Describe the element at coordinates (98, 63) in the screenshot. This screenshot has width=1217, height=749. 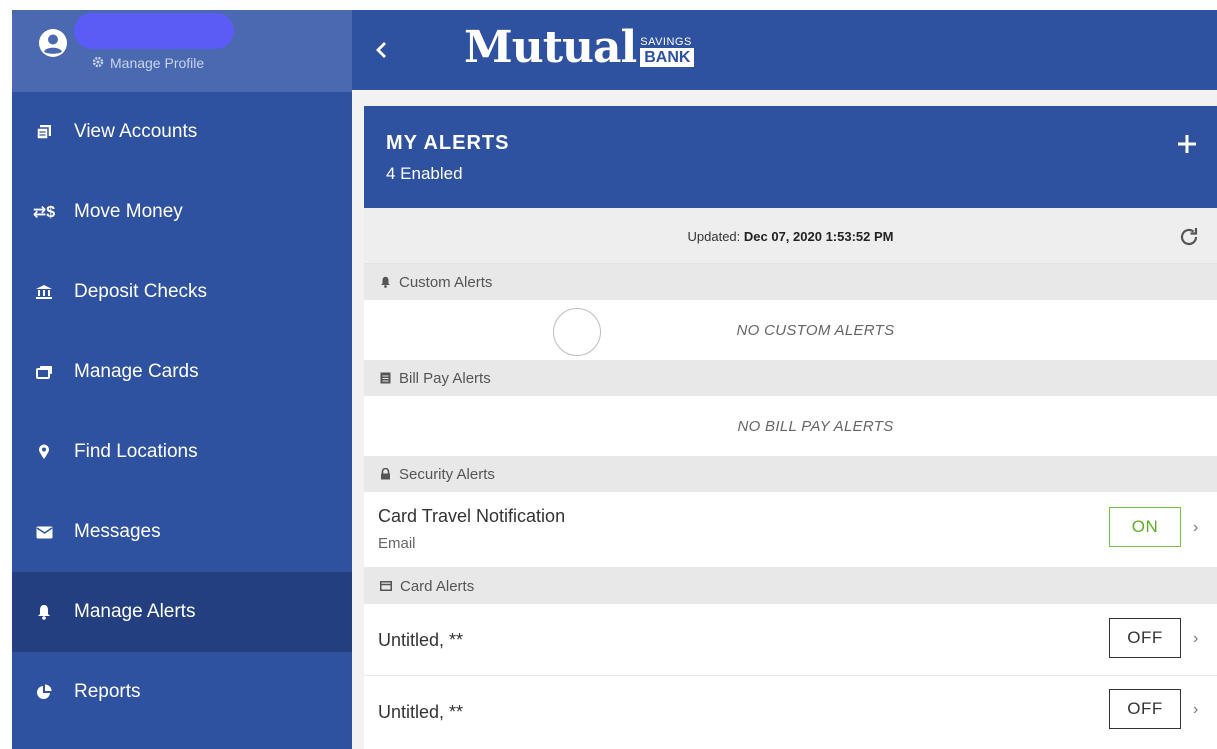
I see `gear-icon` at that location.